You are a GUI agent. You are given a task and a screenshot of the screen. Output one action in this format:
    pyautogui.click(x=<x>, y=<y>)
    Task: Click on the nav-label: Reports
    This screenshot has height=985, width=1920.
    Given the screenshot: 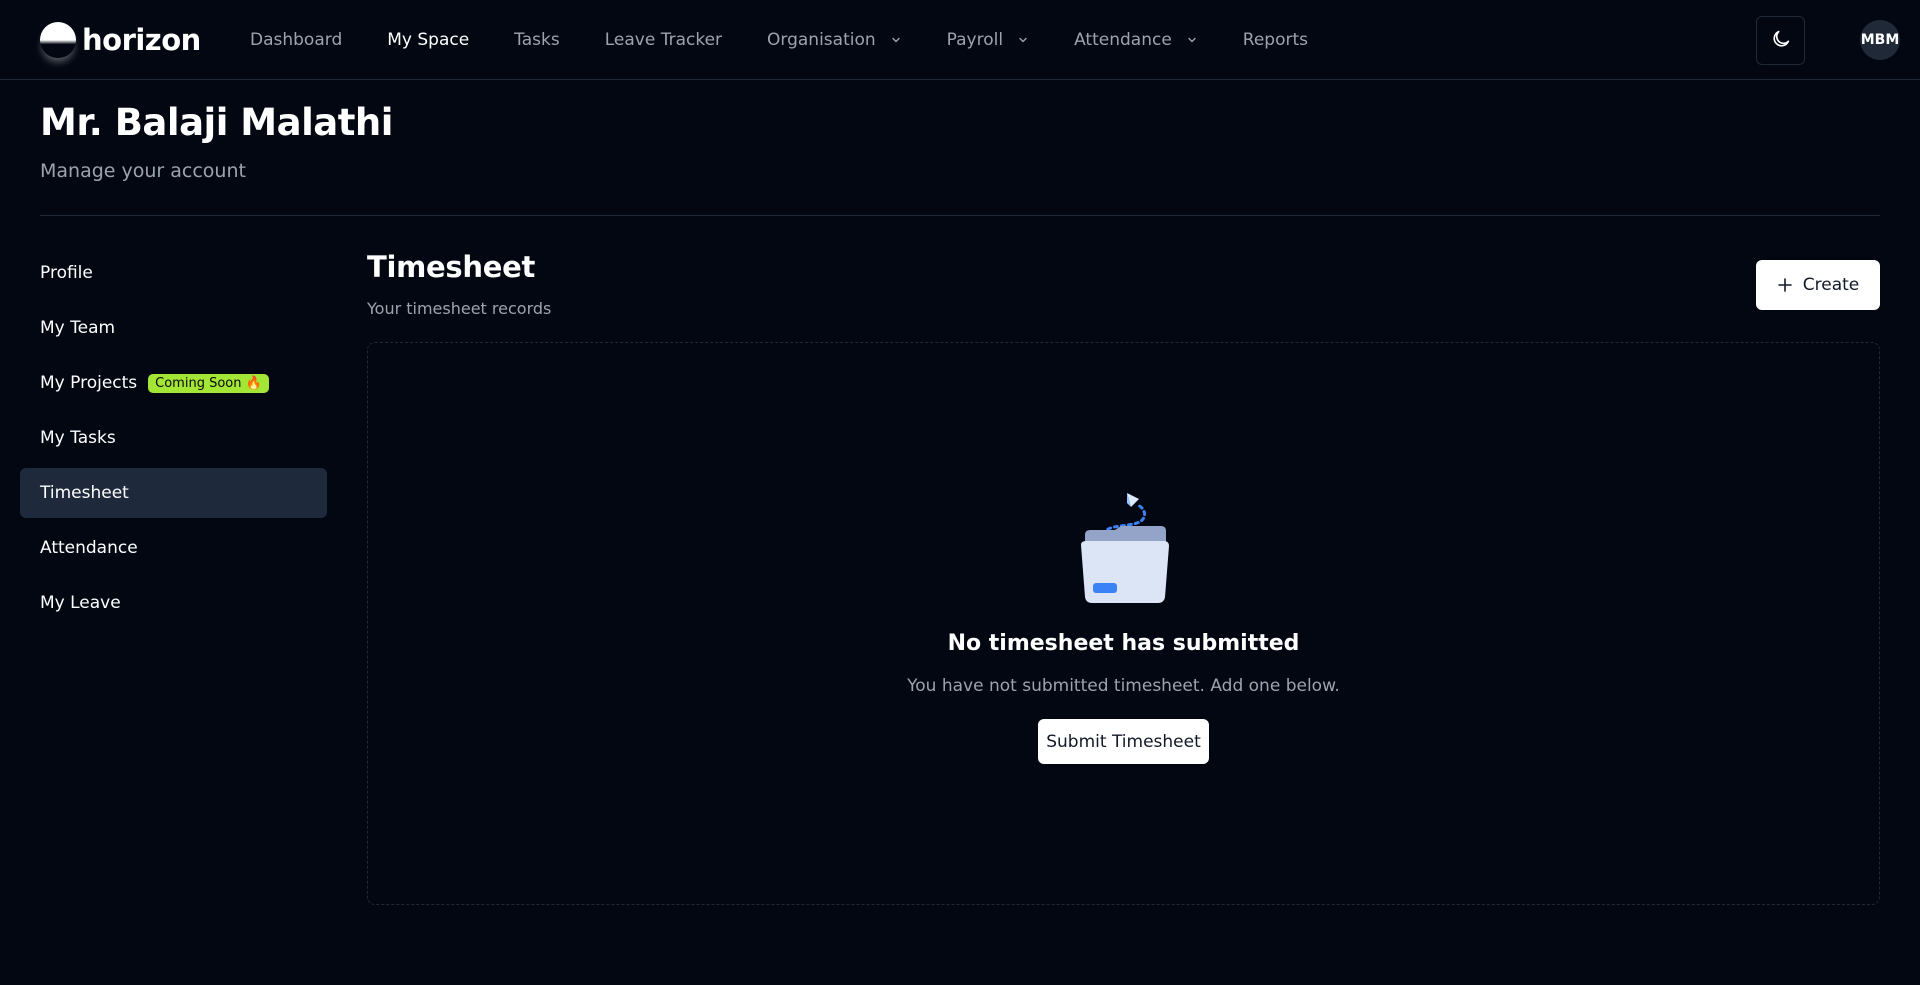 What is the action you would take?
    pyautogui.click(x=1275, y=40)
    